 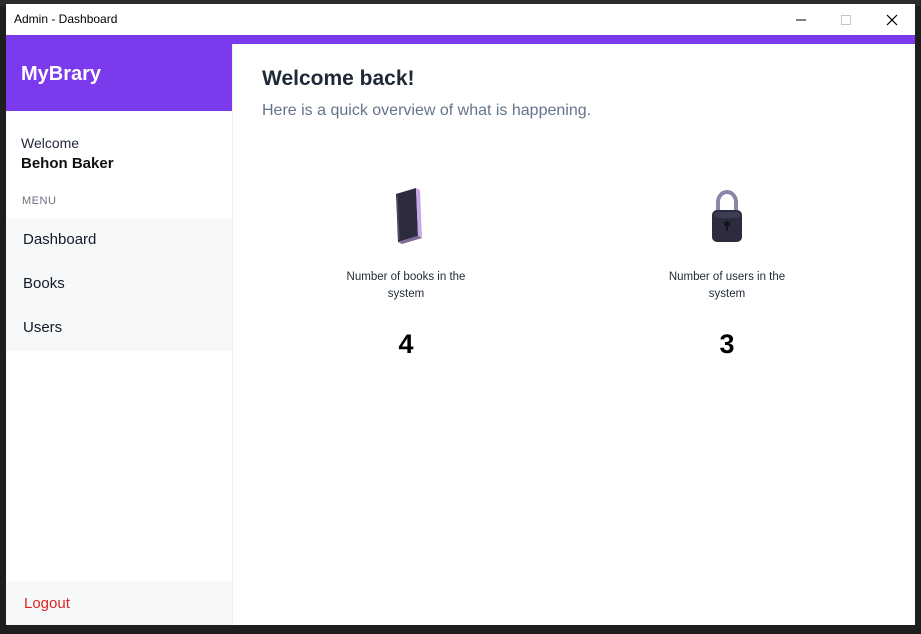 I want to click on sidebar-item-label: Books, so click(x=44, y=283).